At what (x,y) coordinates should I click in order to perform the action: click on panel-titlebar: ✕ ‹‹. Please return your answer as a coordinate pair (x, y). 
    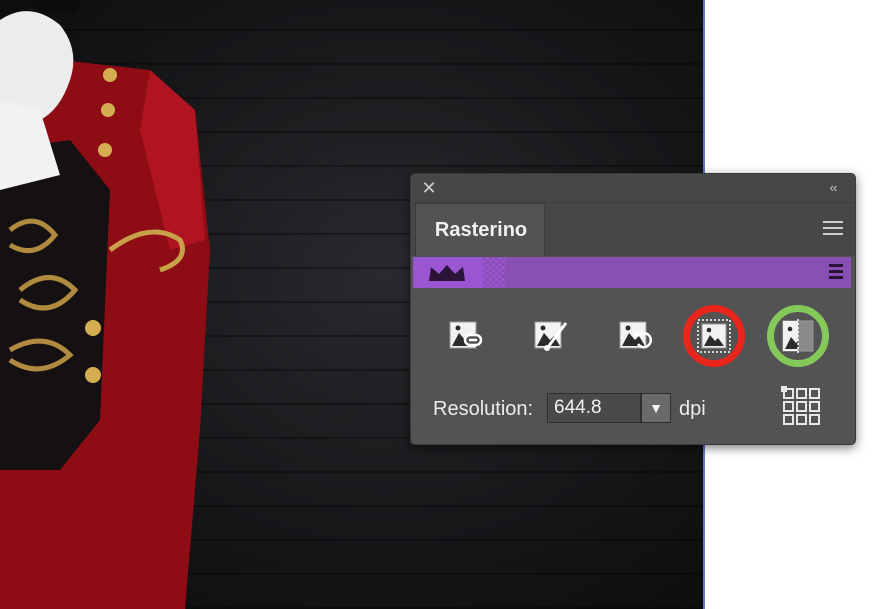
    Looking at the image, I should click on (633, 188).